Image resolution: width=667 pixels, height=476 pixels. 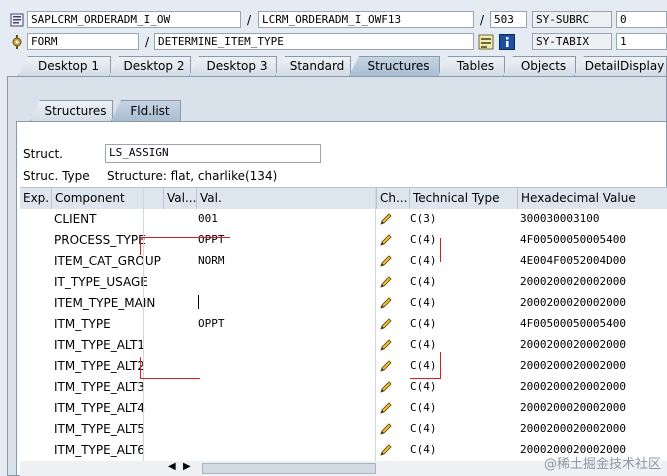 I want to click on subtab-field-list: Fld.list, so click(x=146, y=110).